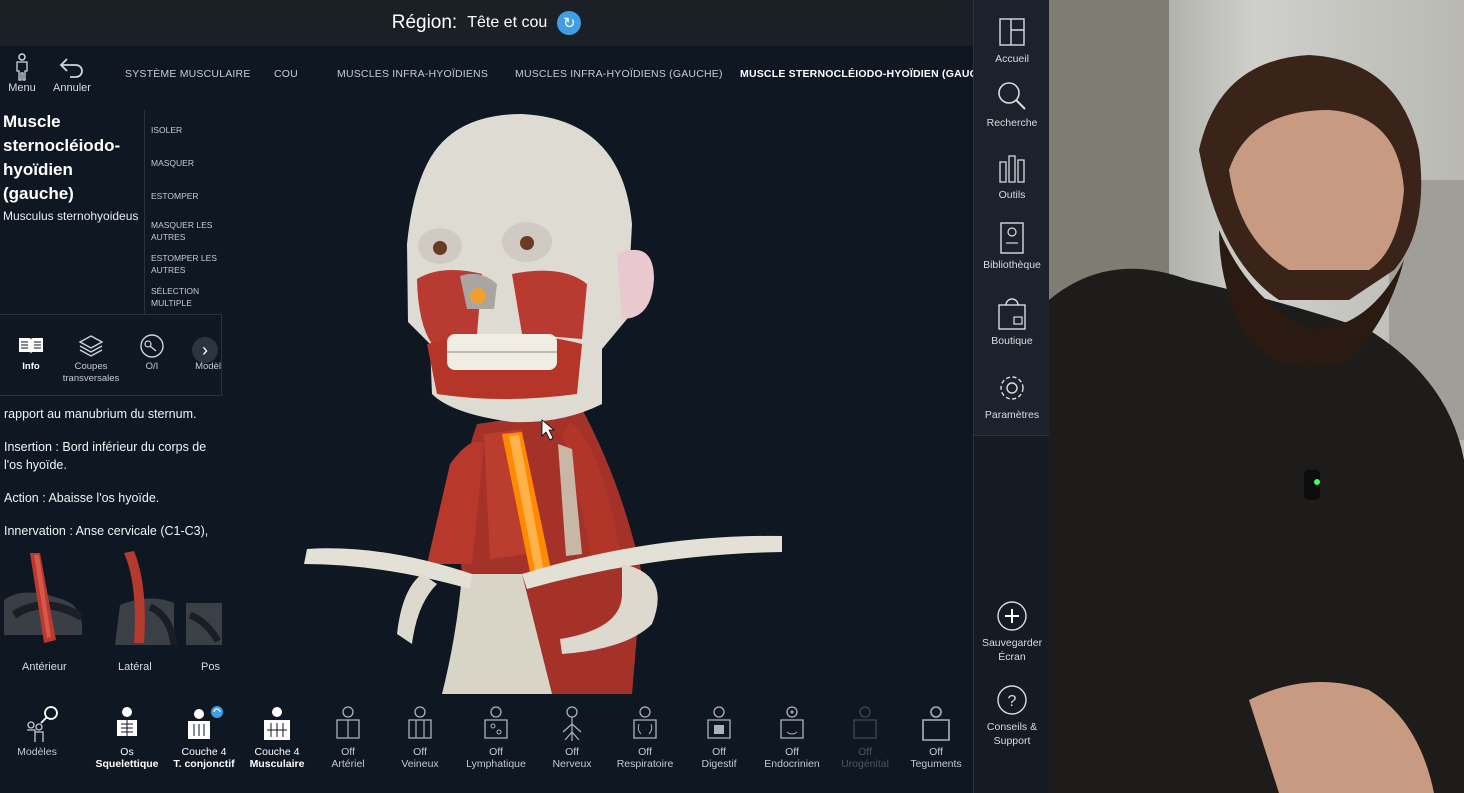 This screenshot has width=1464, height=793. I want to click on dock-urogenital-label: Urogénital, so click(865, 764).